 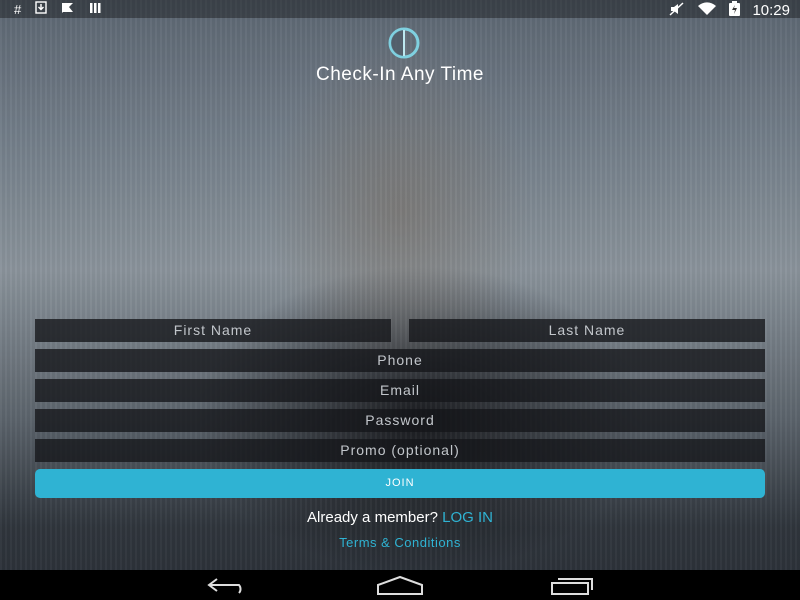 What do you see at coordinates (587, 330) in the screenshot?
I see `last-name-field` at bounding box center [587, 330].